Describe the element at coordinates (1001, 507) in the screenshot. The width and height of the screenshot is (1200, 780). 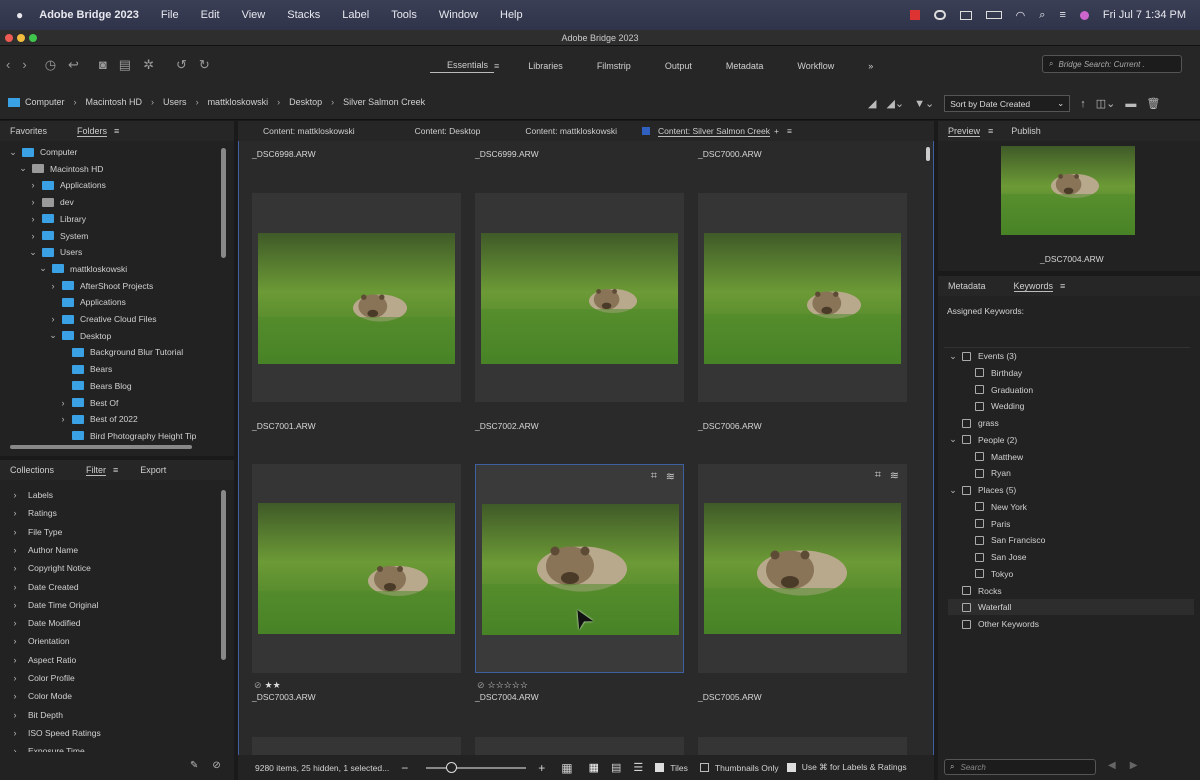
I see `keyword-item: New York` at that location.